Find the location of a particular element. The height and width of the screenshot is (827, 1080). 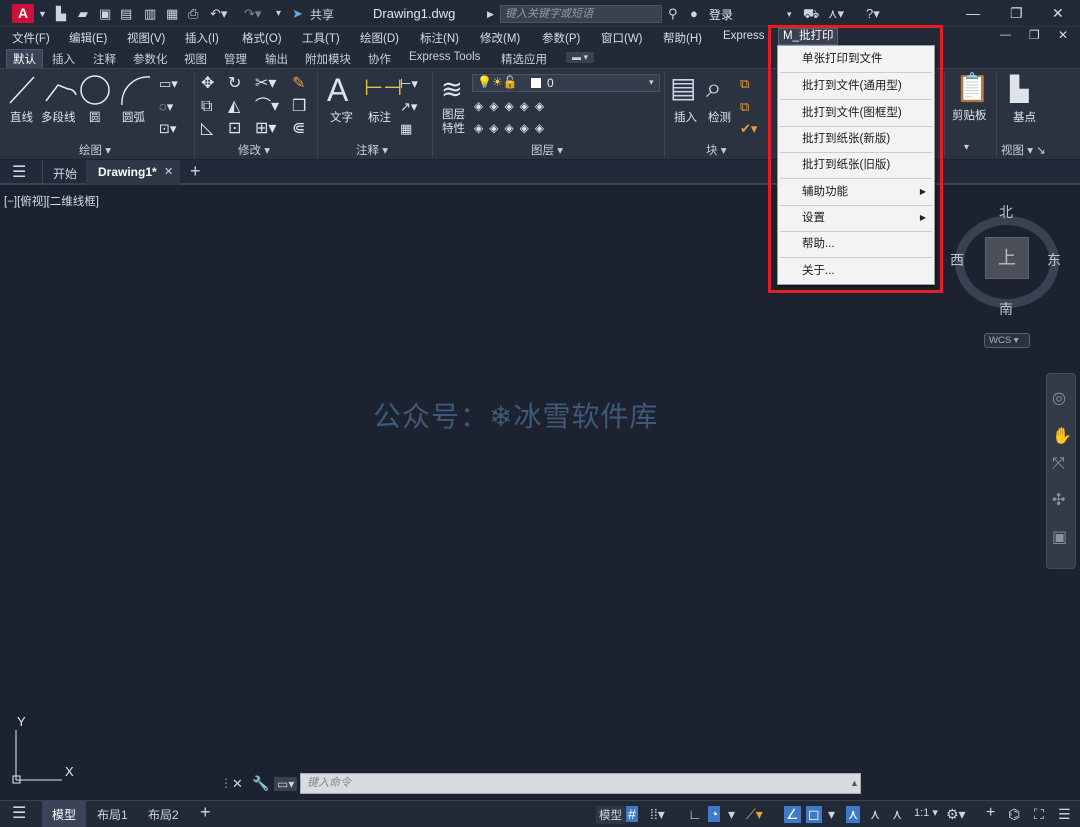

grid-icon: # is located at coordinates (632, 814).